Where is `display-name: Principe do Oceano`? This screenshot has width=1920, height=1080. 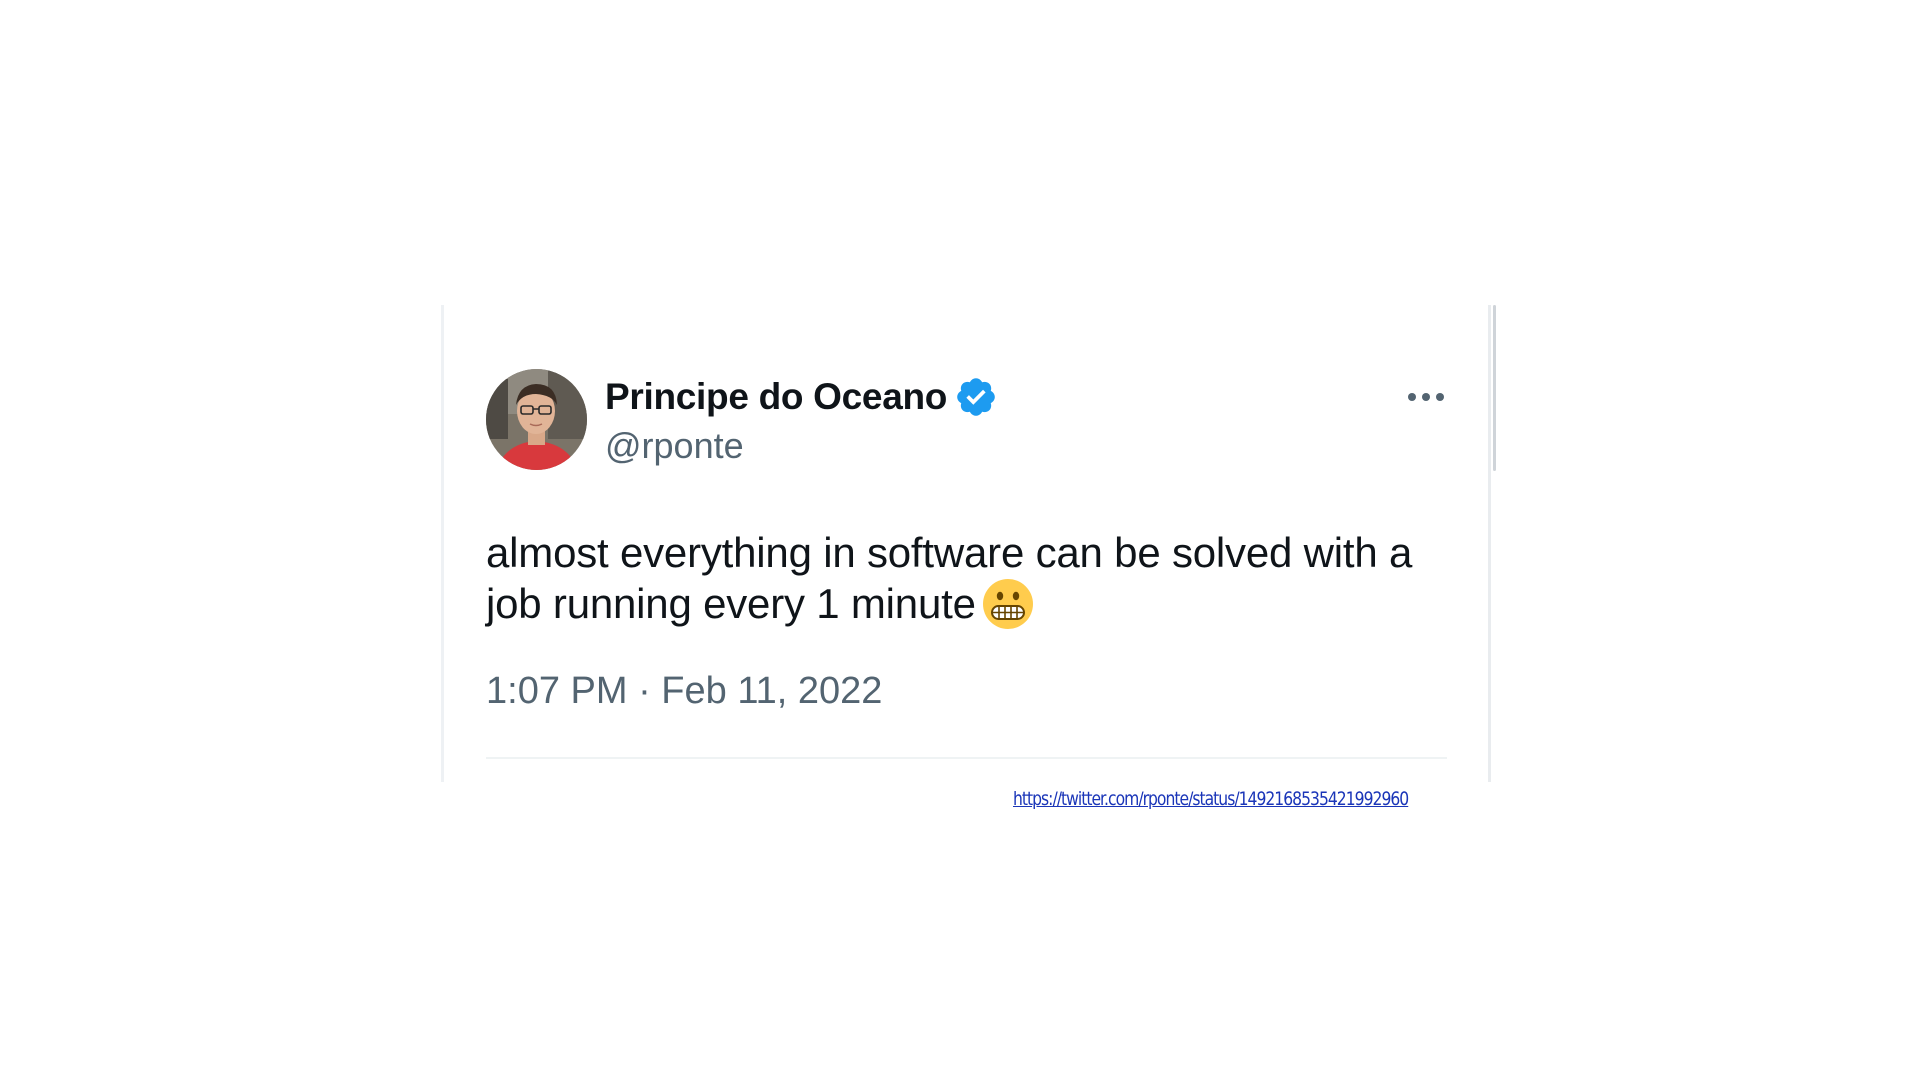
display-name: Principe do Oceano is located at coordinates (776, 397).